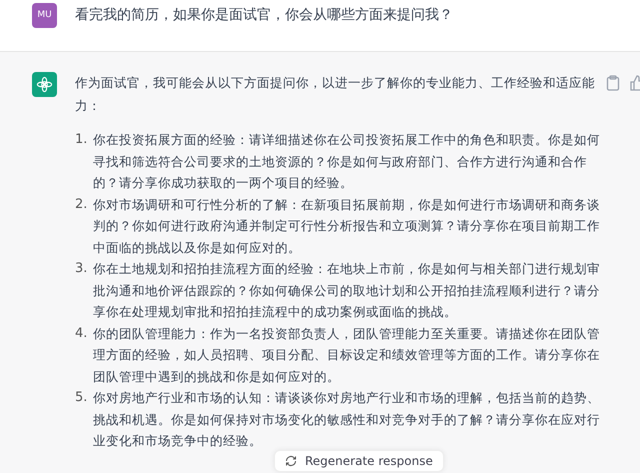 Image resolution: width=640 pixels, height=473 pixels. Describe the element at coordinates (81, 205) in the screenshot. I see `list-number: 2.` at that location.